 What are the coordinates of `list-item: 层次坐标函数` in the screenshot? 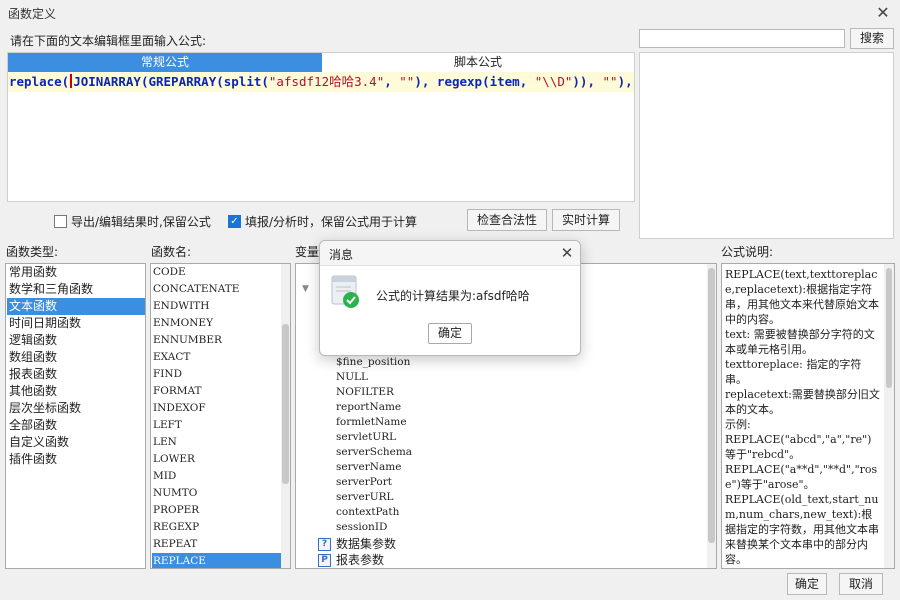 It's located at (76, 408).